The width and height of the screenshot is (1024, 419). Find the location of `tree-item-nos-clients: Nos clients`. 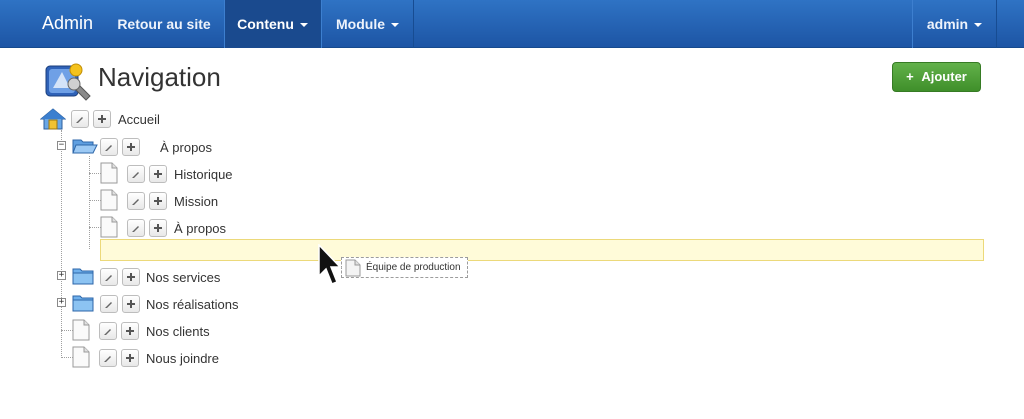

tree-item-nos-clients: Nos clients is located at coordinates (172, 330).